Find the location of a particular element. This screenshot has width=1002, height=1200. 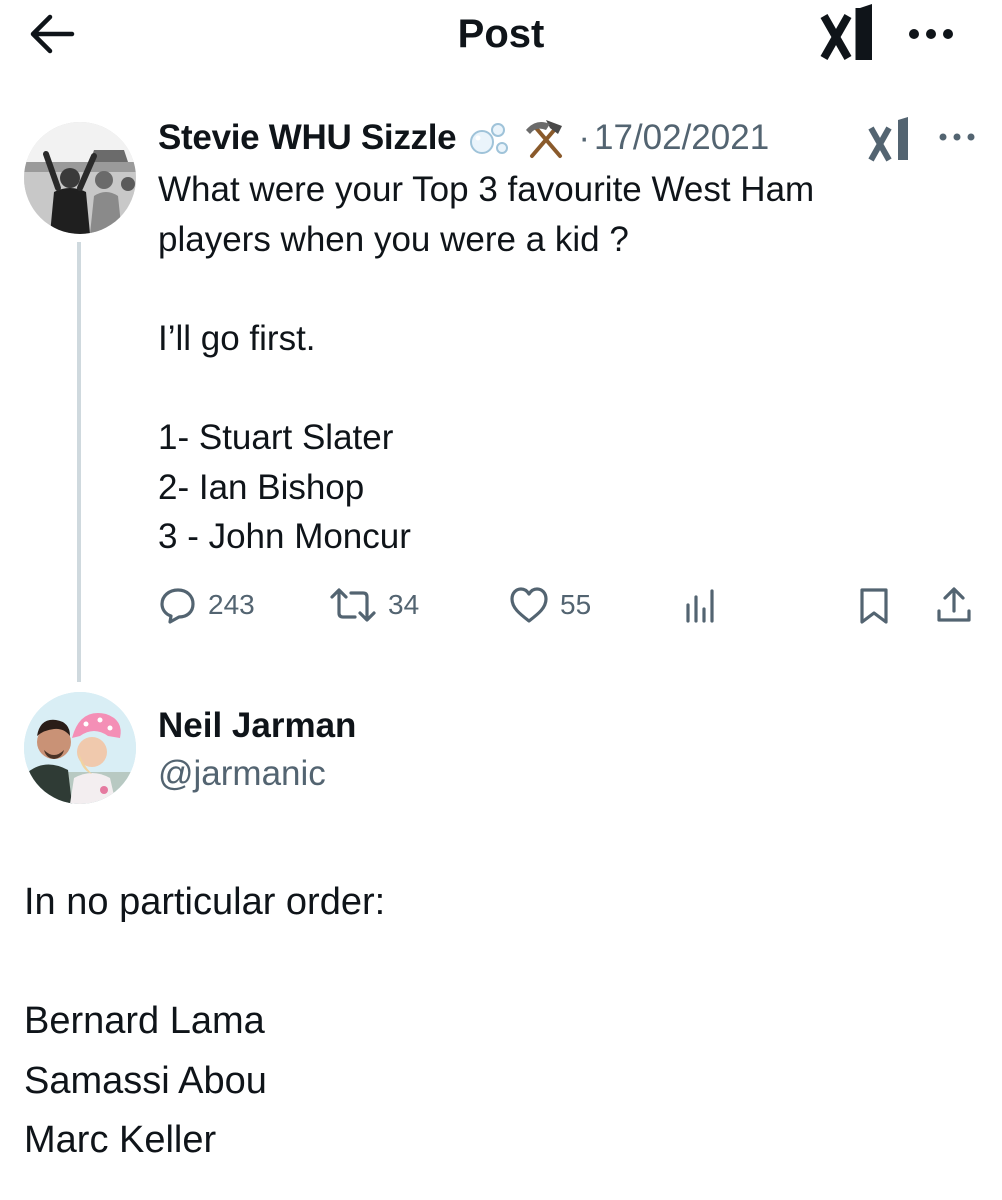

like-count: 55 is located at coordinates (576, 604).